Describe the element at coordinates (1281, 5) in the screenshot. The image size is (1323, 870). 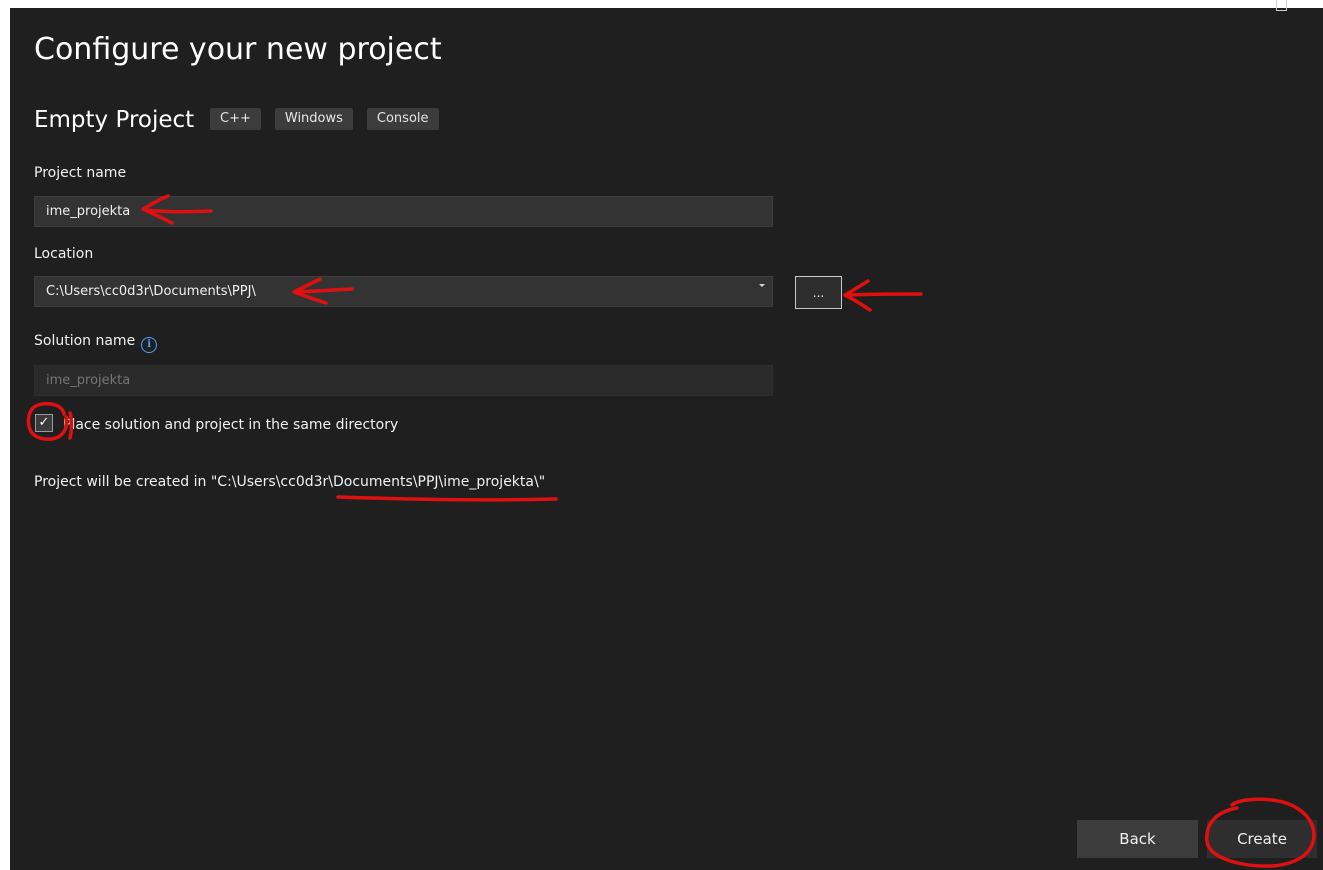
I see `maximize-icon` at that location.